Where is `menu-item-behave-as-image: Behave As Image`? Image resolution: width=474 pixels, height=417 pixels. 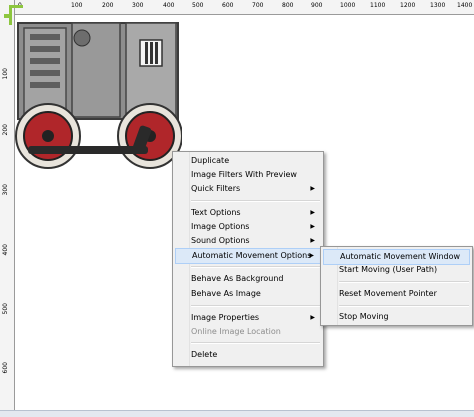
menu-item-behave-as-image: Behave As Image is located at coordinates (248, 294).